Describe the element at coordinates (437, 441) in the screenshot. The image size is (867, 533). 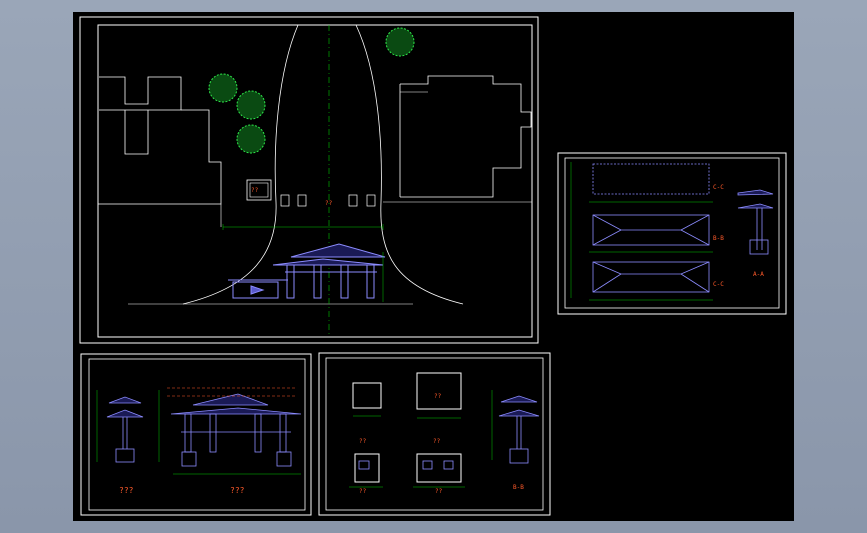
I see `guardhouse-label-2: ??` at that location.